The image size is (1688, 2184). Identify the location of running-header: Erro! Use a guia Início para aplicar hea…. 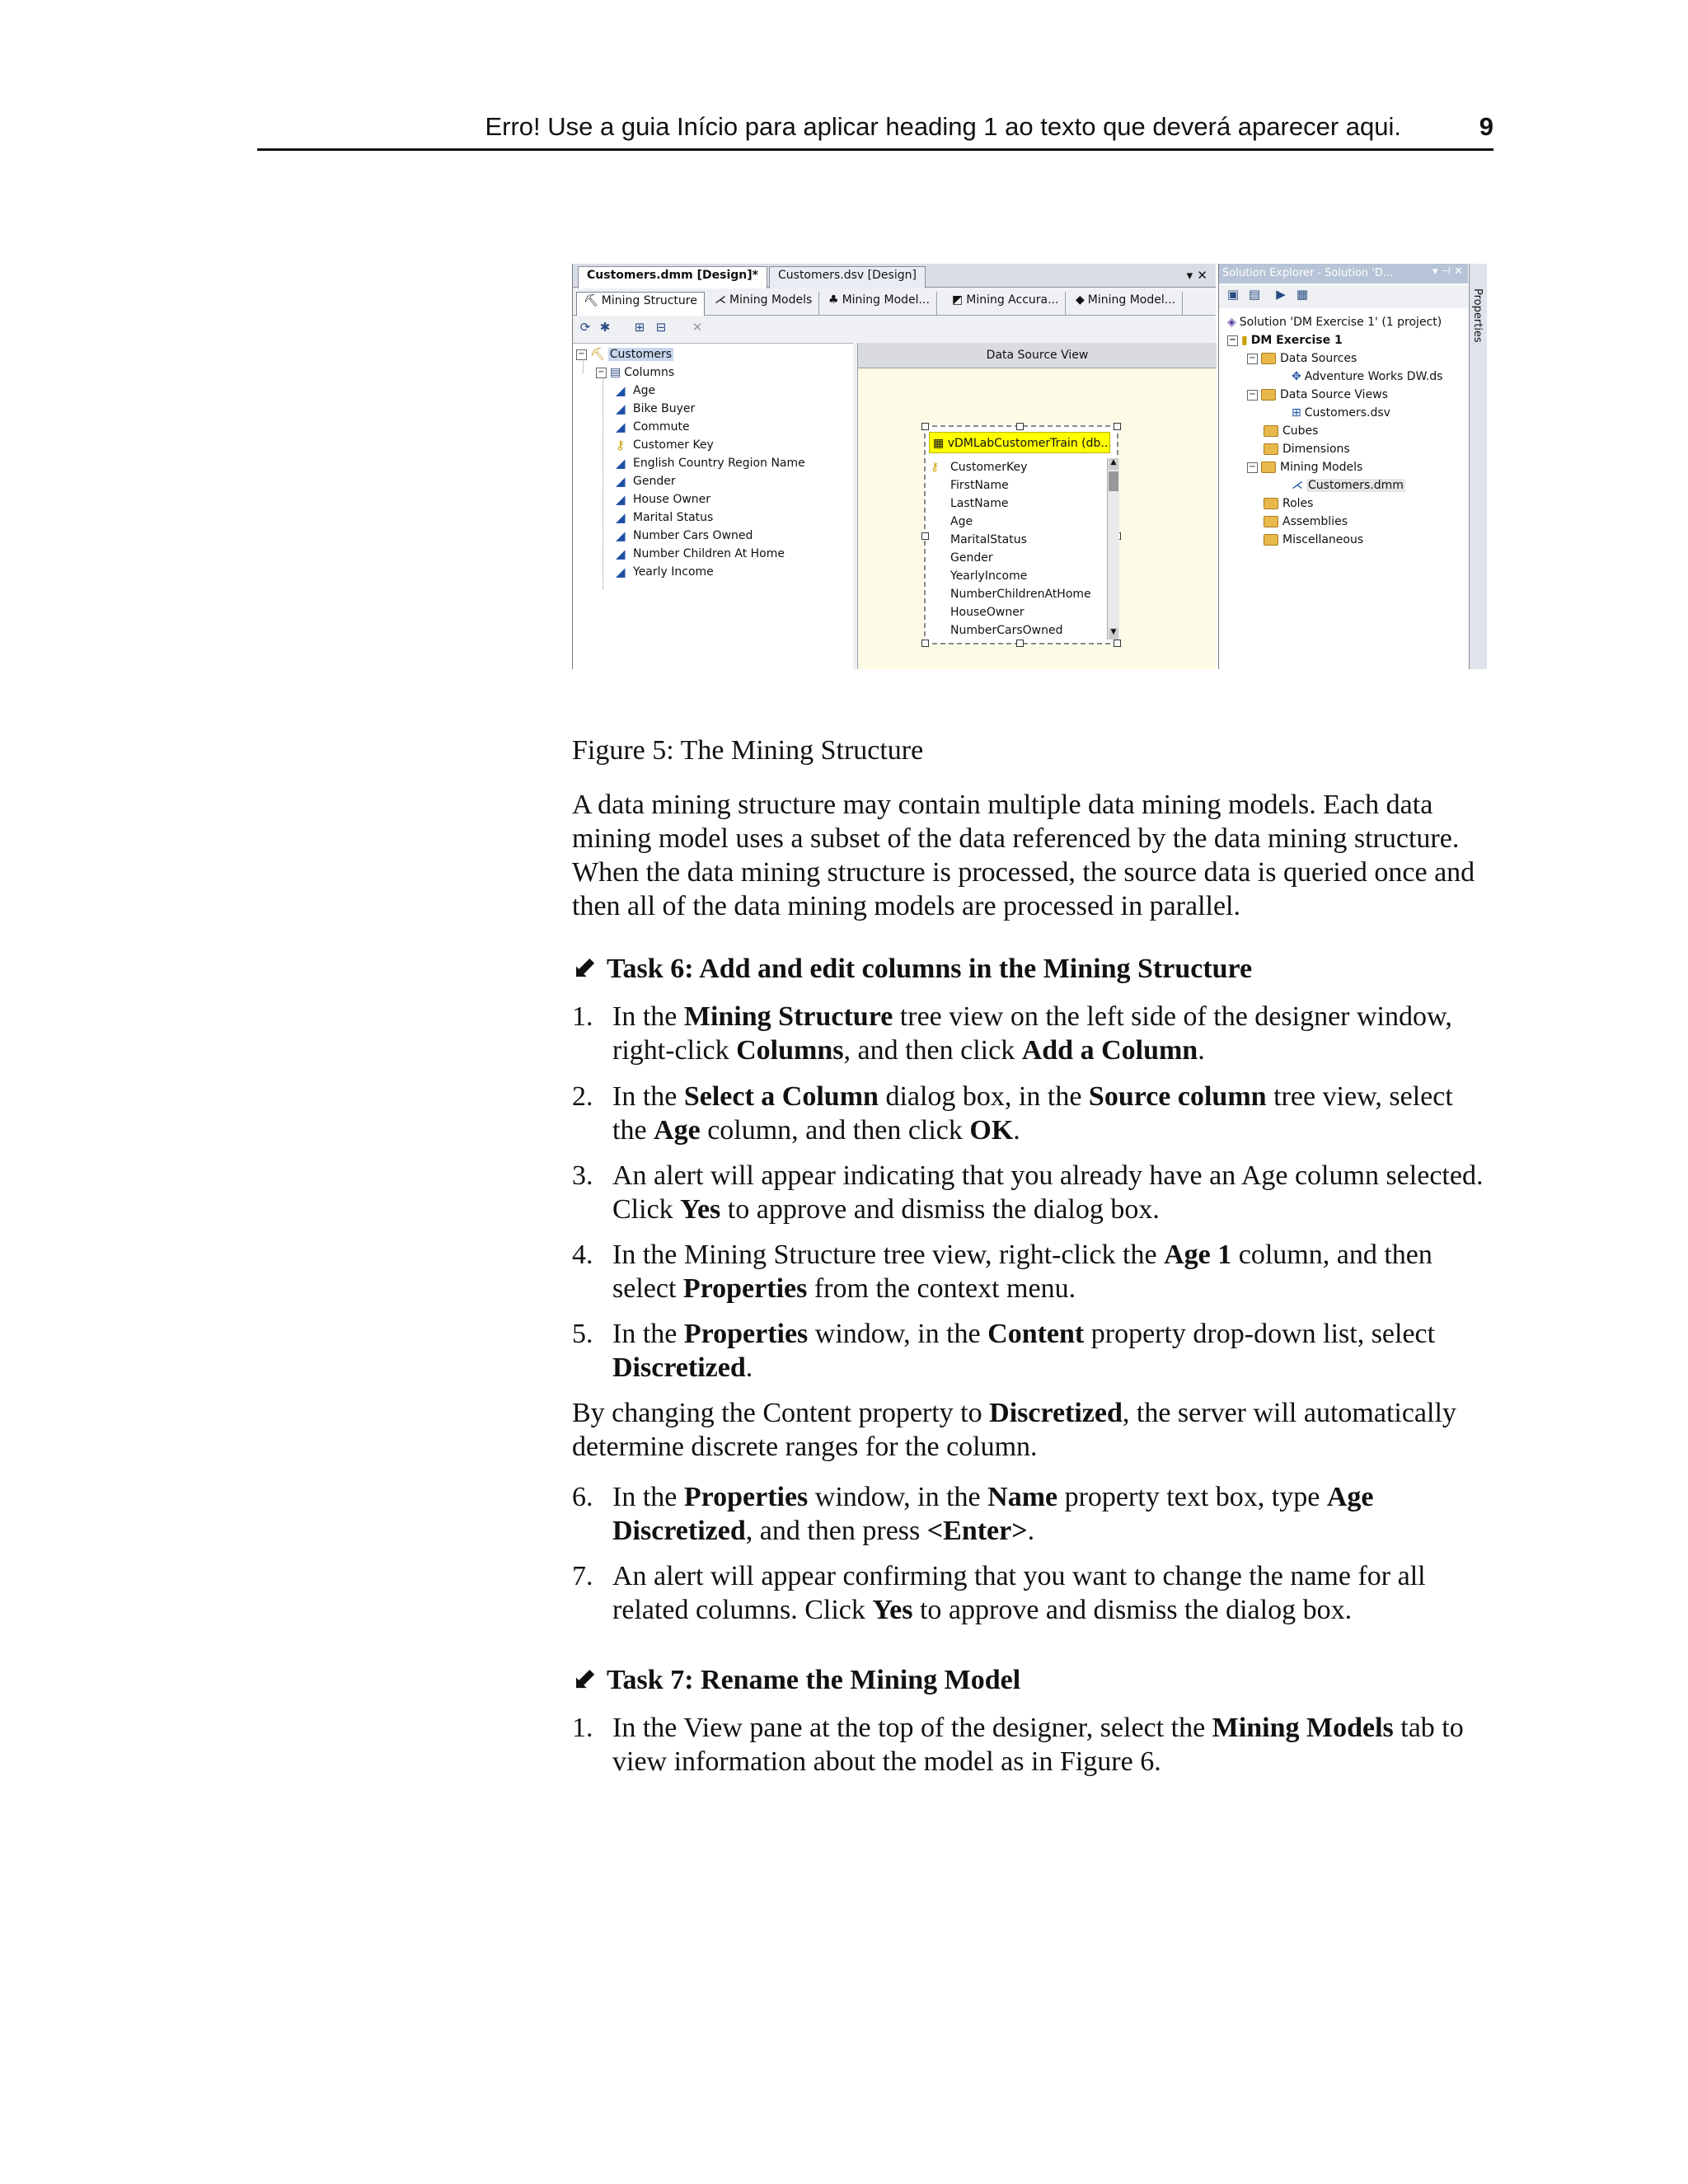
(875, 130).